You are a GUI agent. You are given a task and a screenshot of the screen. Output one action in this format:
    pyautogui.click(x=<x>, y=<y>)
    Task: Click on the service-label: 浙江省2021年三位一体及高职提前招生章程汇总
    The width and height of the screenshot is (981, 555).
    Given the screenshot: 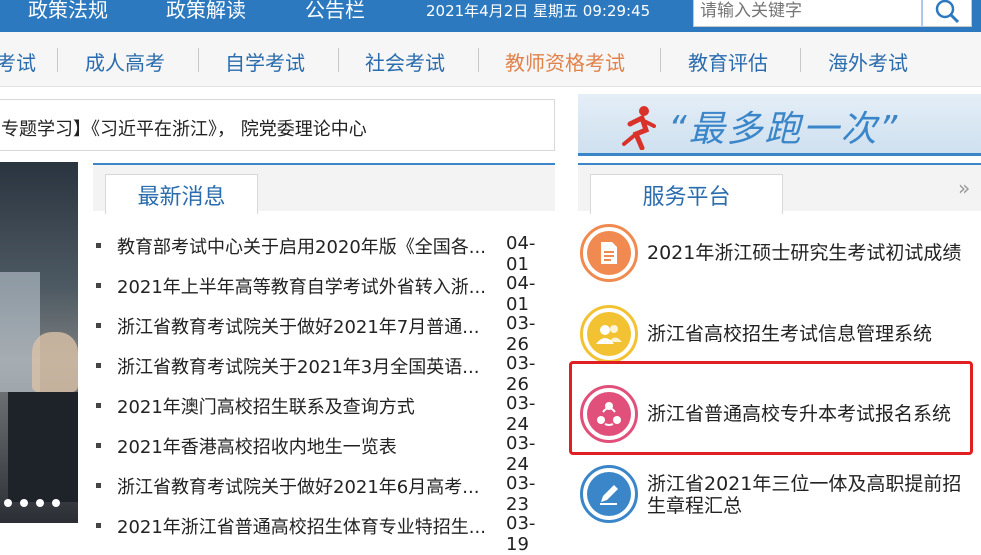 What is the action you would take?
    pyautogui.click(x=812, y=495)
    